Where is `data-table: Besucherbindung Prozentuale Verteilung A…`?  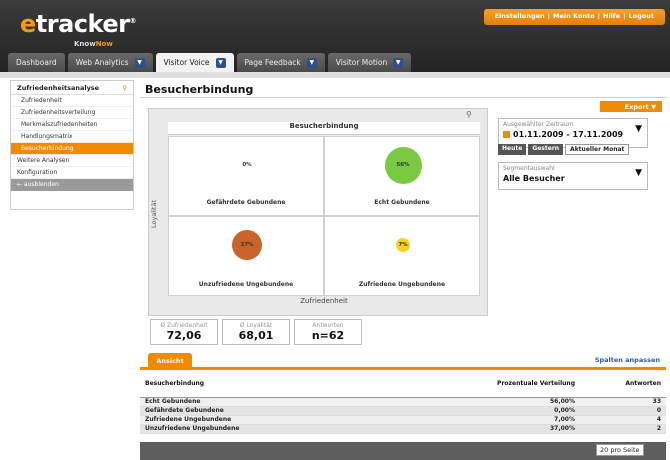 data-table: Besucherbindung Prozentuale Verteilung A… is located at coordinates (403, 402).